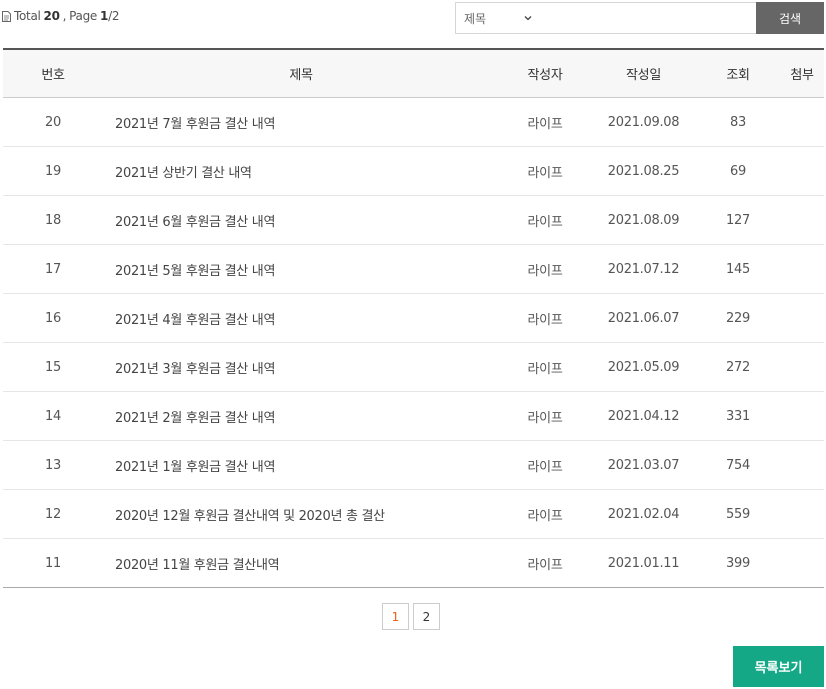 This screenshot has width=826, height=689. I want to click on header-attach: 첨부, so click(802, 73).